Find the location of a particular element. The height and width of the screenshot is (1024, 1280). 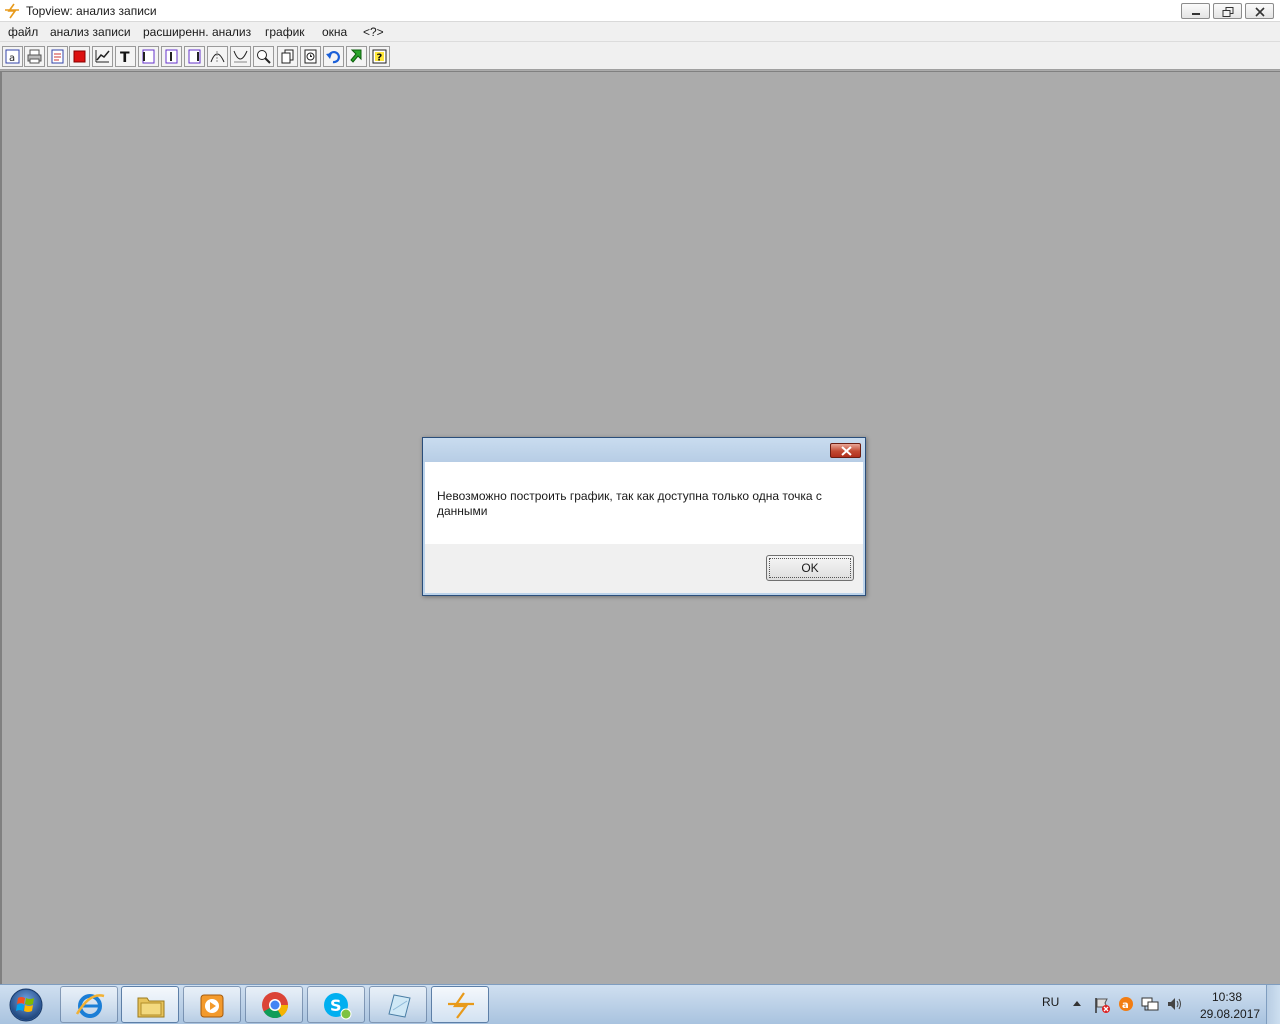

taskbar-media-player is located at coordinates (212, 1004).